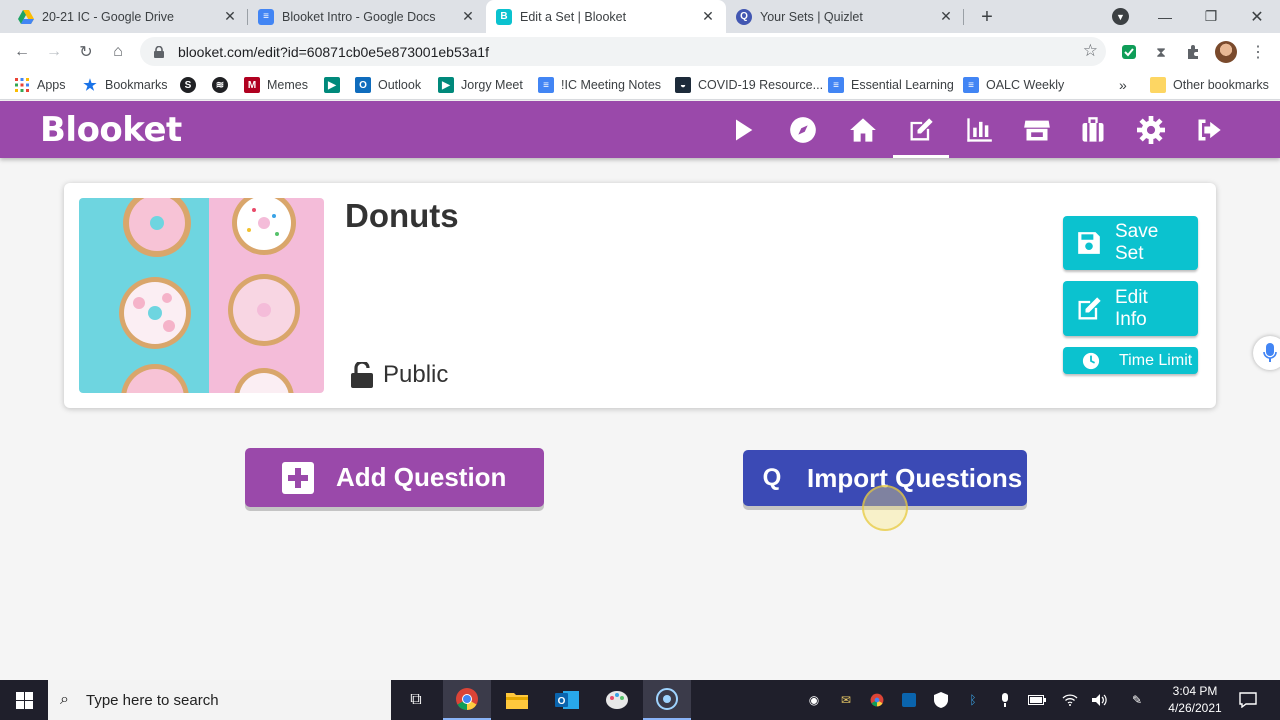 The image size is (1280, 720). Describe the element at coordinates (1165, 16) in the screenshot. I see `minimize-icon: —` at that location.